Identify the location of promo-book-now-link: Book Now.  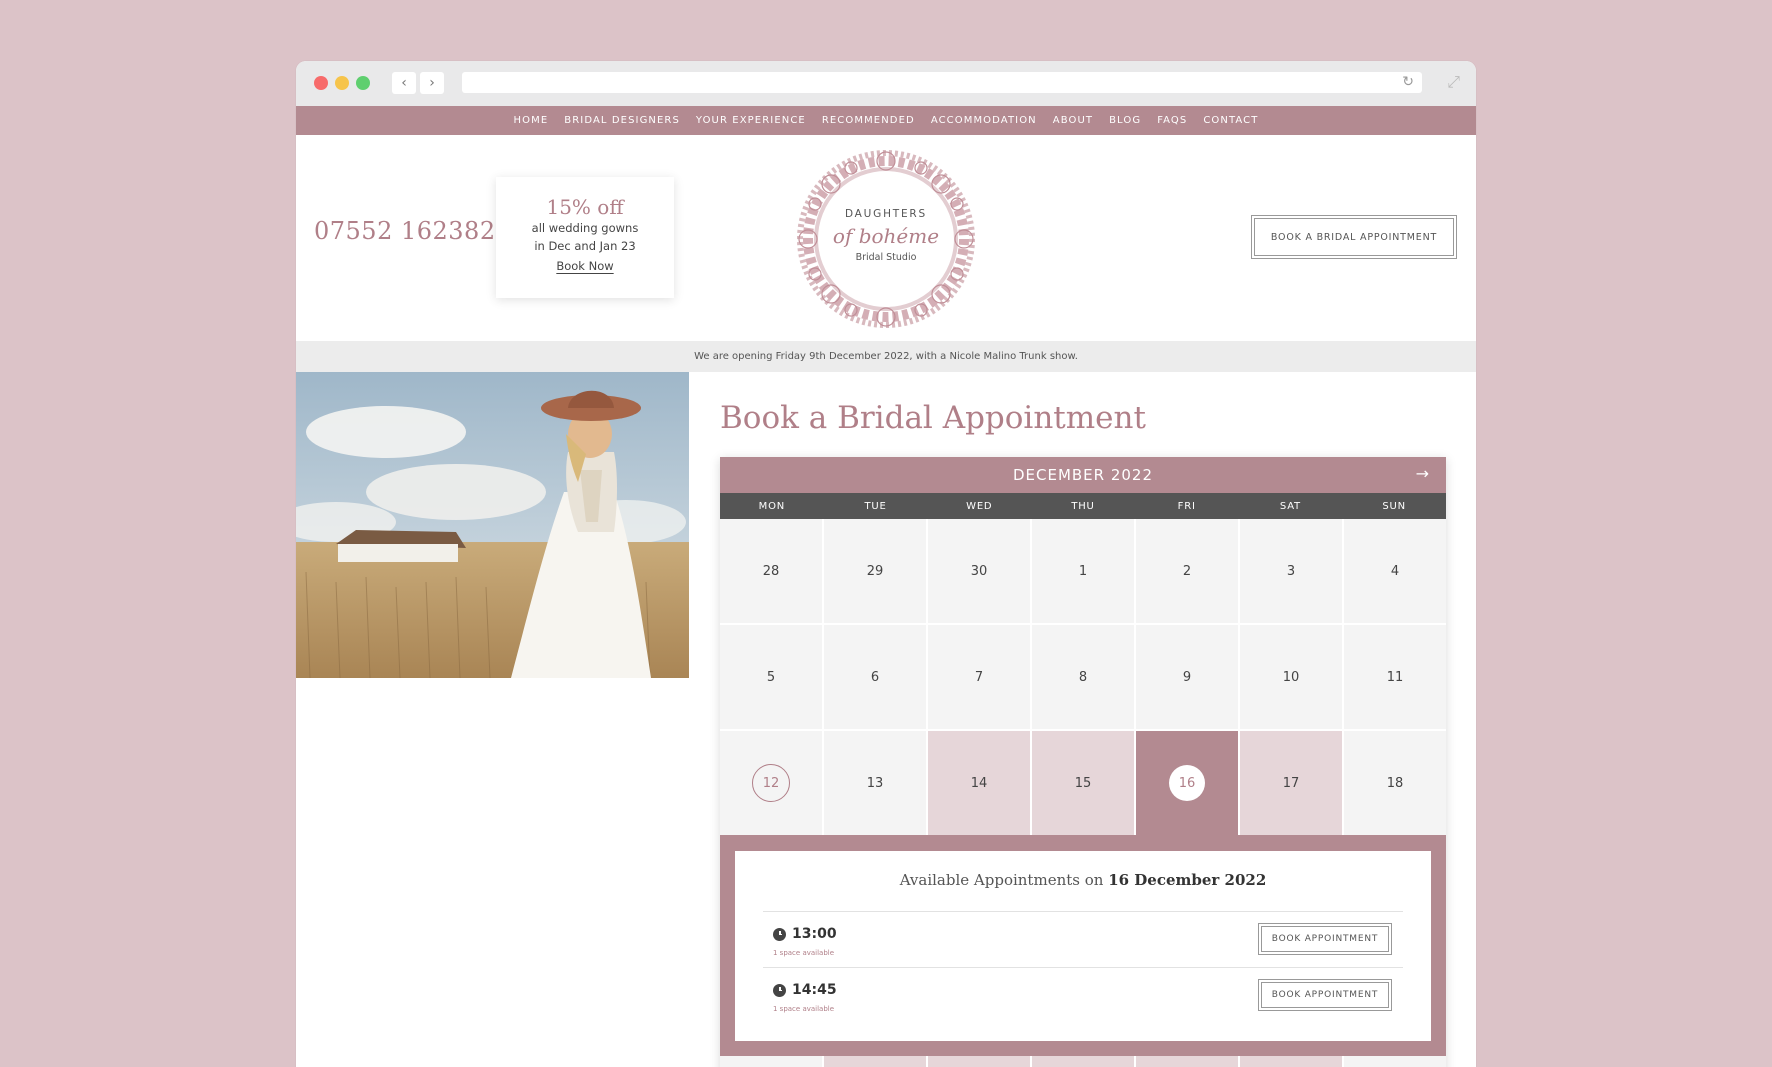
(584, 266).